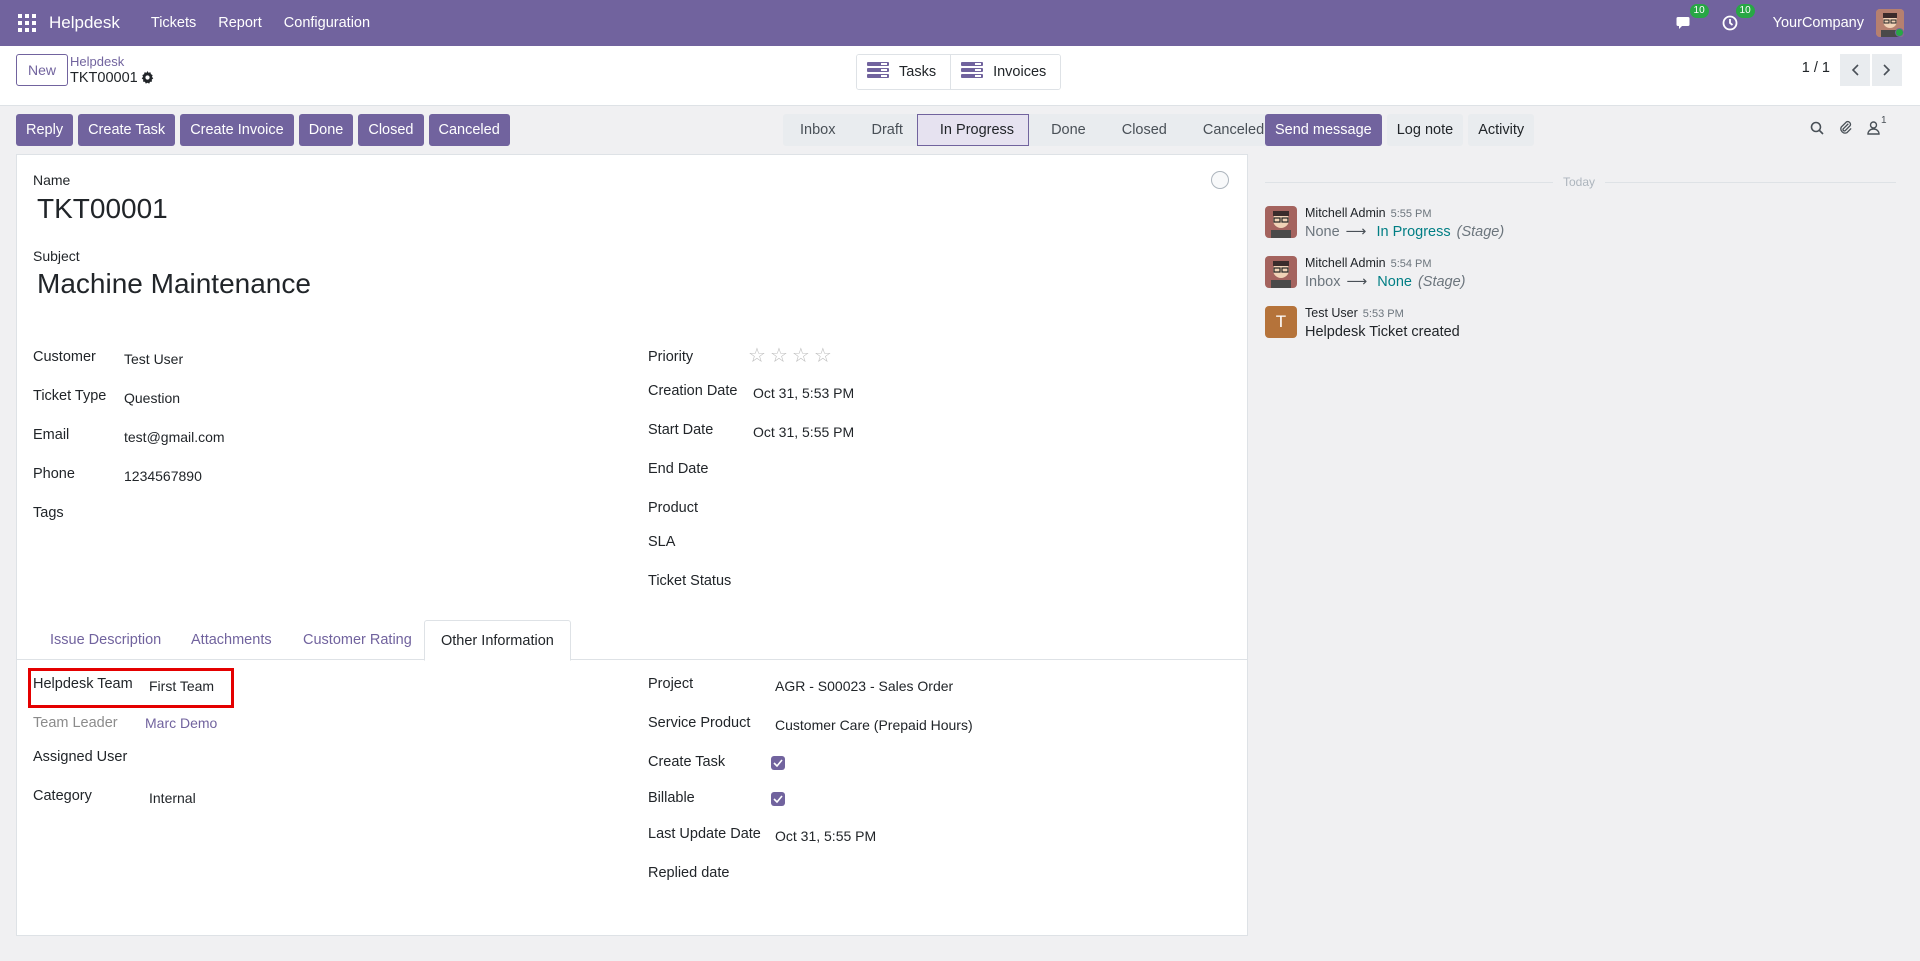 This screenshot has width=1920, height=961. I want to click on create-invoice-button: Create Invoice, so click(237, 130).